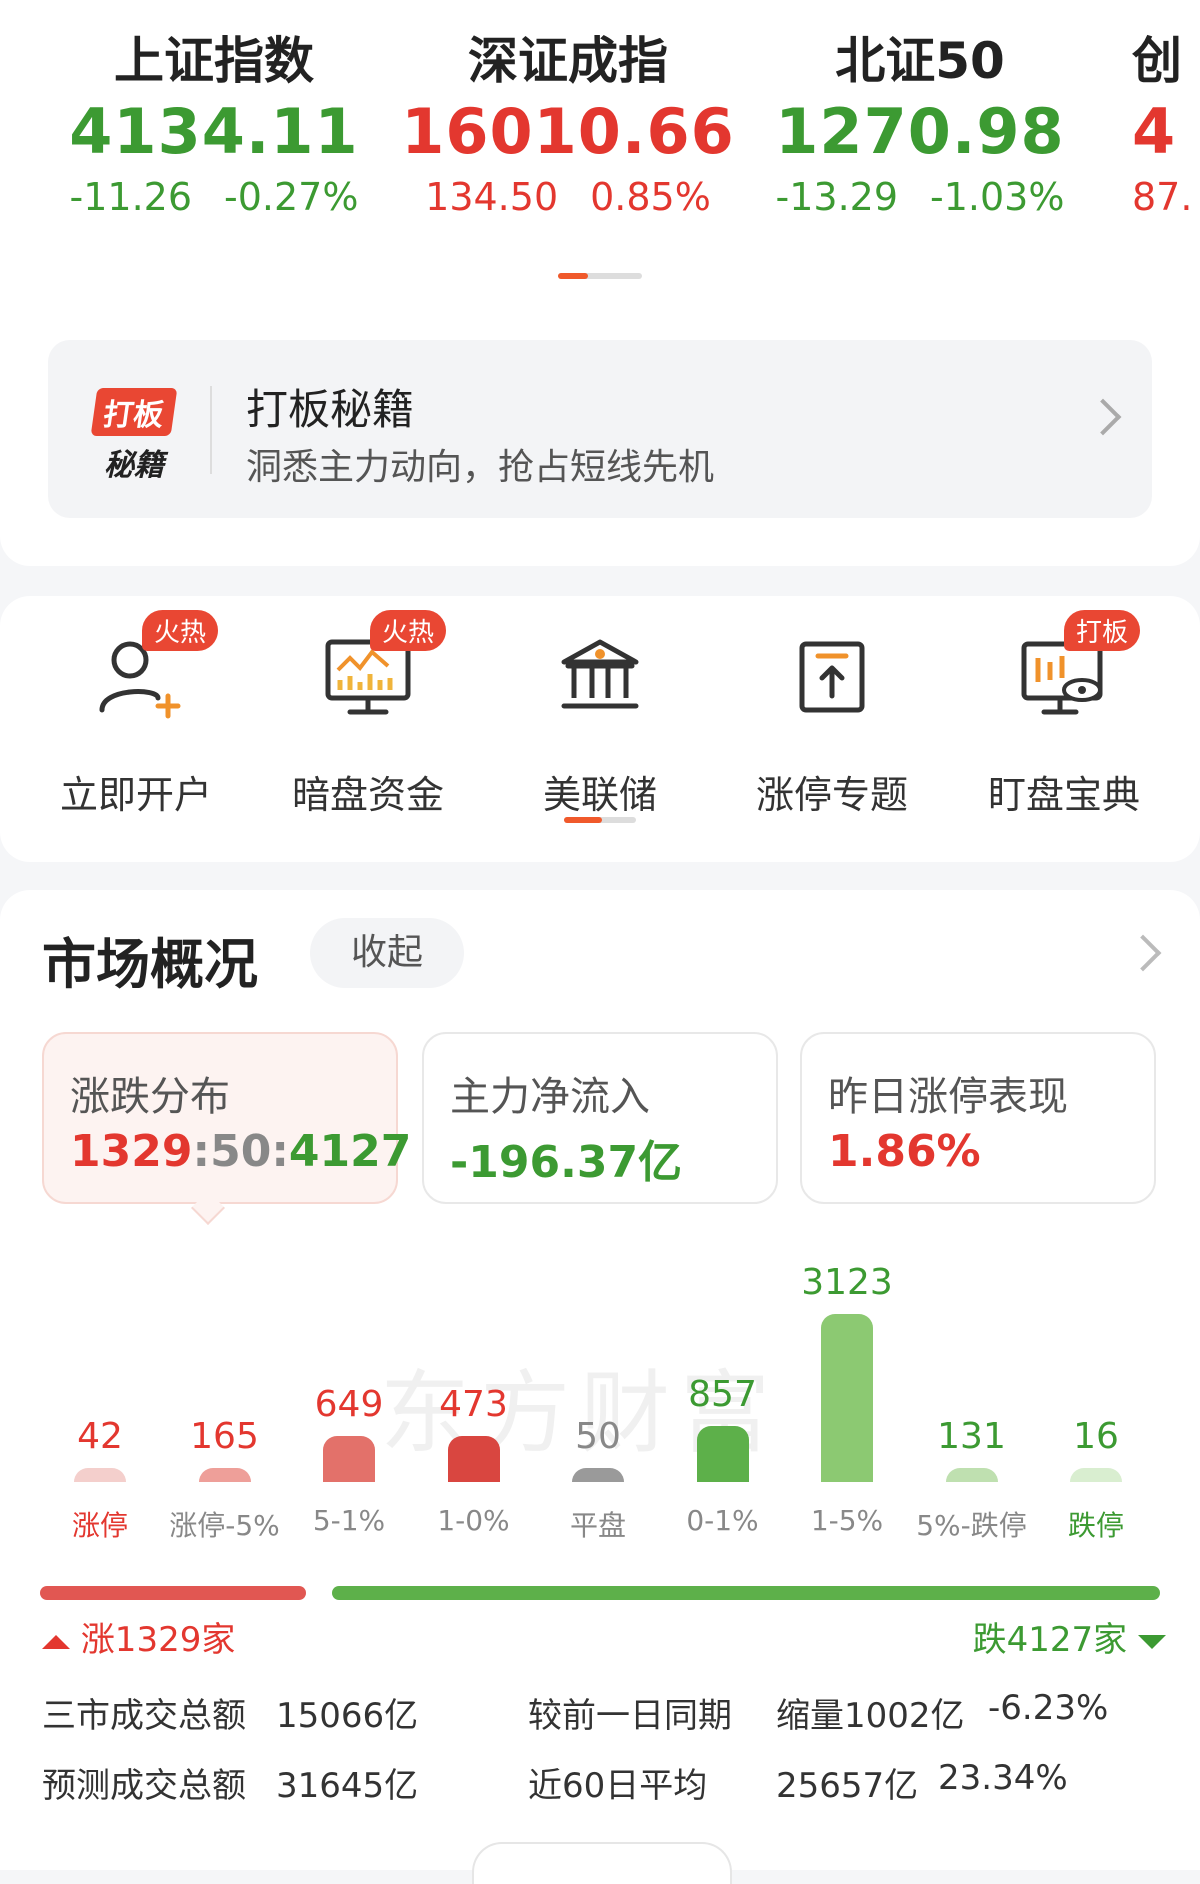 The width and height of the screenshot is (1200, 1884). Describe the element at coordinates (1152, 1641) in the screenshot. I see `arrow-down-icon` at that location.